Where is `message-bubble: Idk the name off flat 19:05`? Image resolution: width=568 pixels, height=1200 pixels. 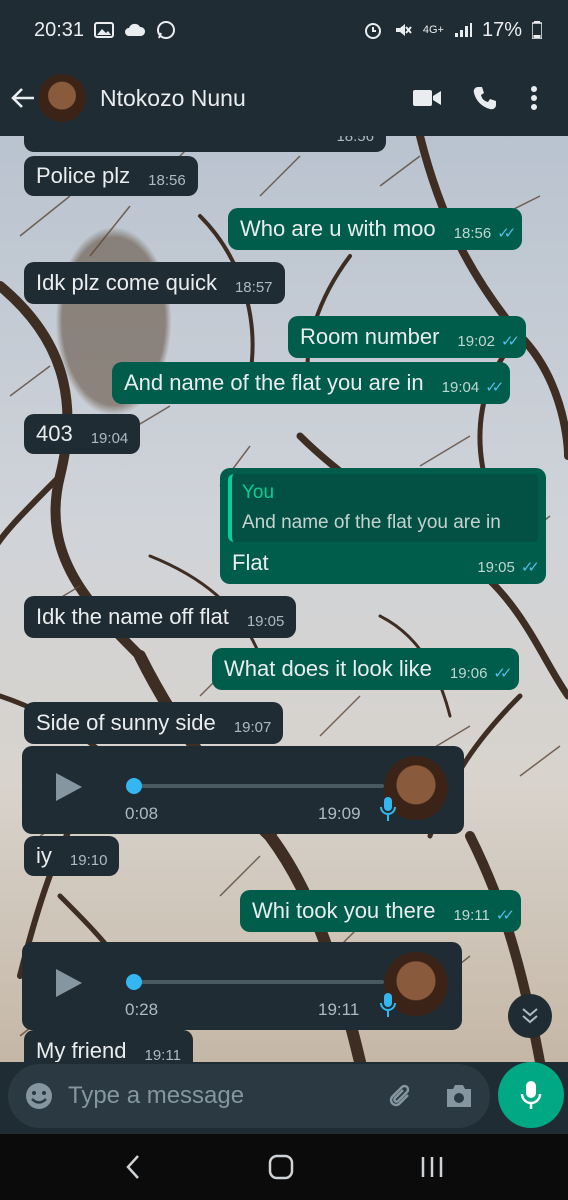 message-bubble: Idk the name off flat 19:05 is located at coordinates (160, 617).